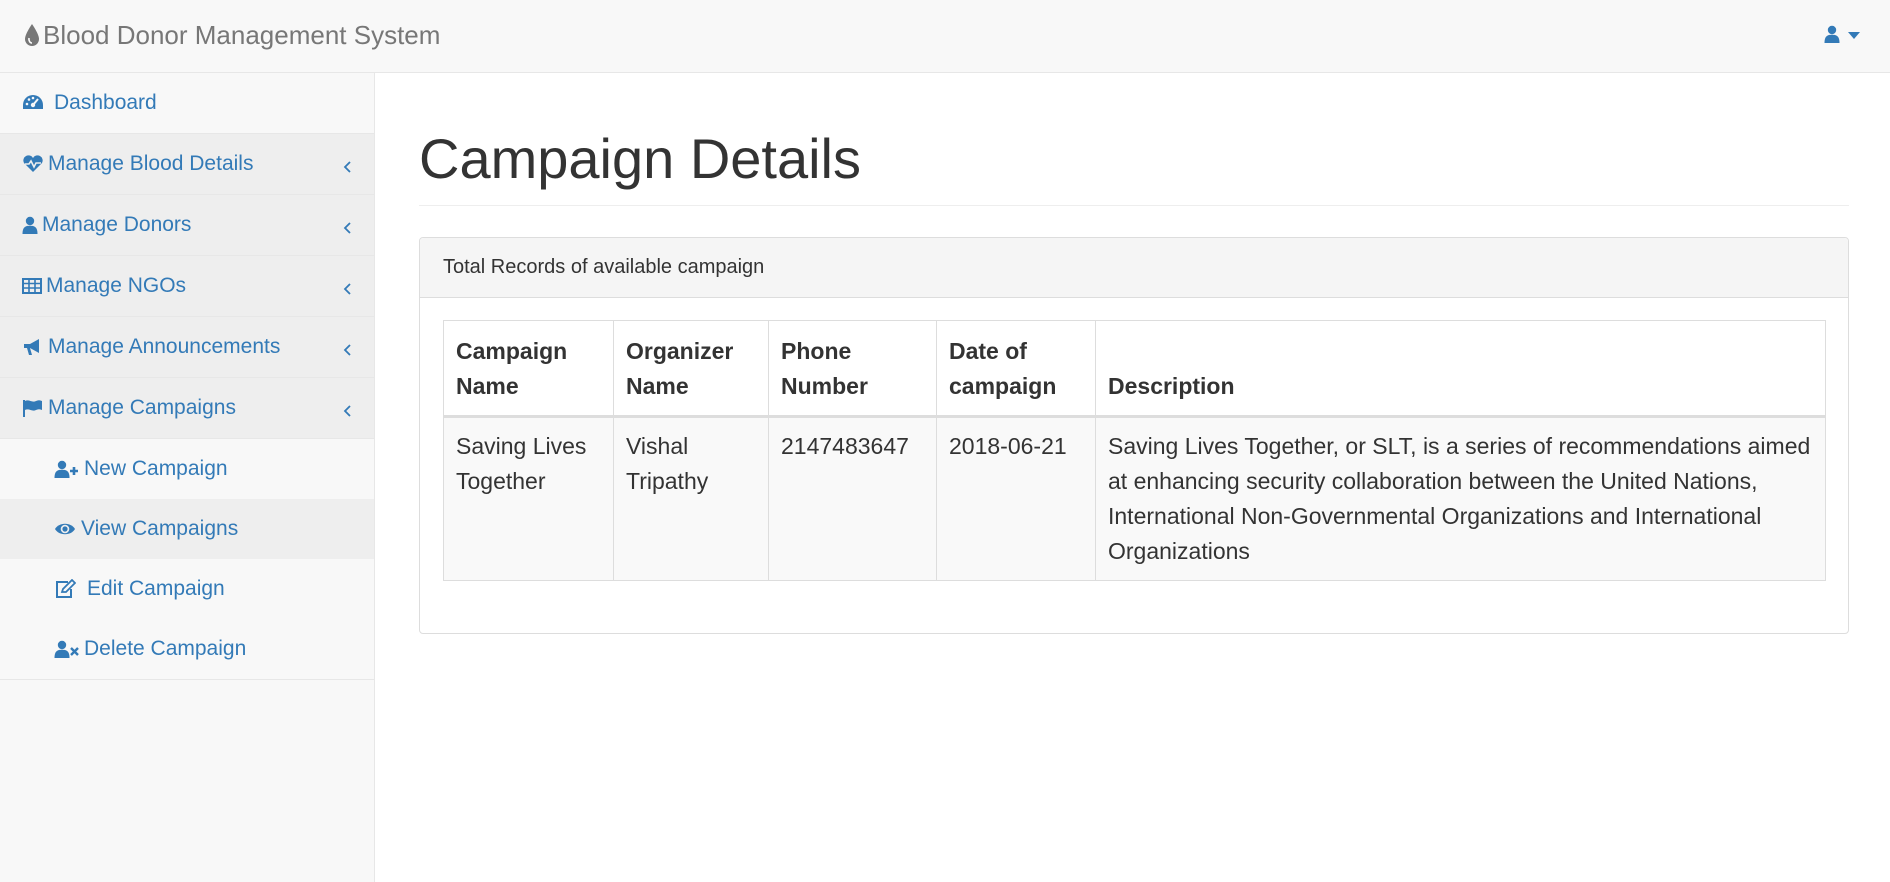 The height and width of the screenshot is (882, 1890). Describe the element at coordinates (852, 498) in the screenshot. I see `table-cell: 2147483647` at that location.